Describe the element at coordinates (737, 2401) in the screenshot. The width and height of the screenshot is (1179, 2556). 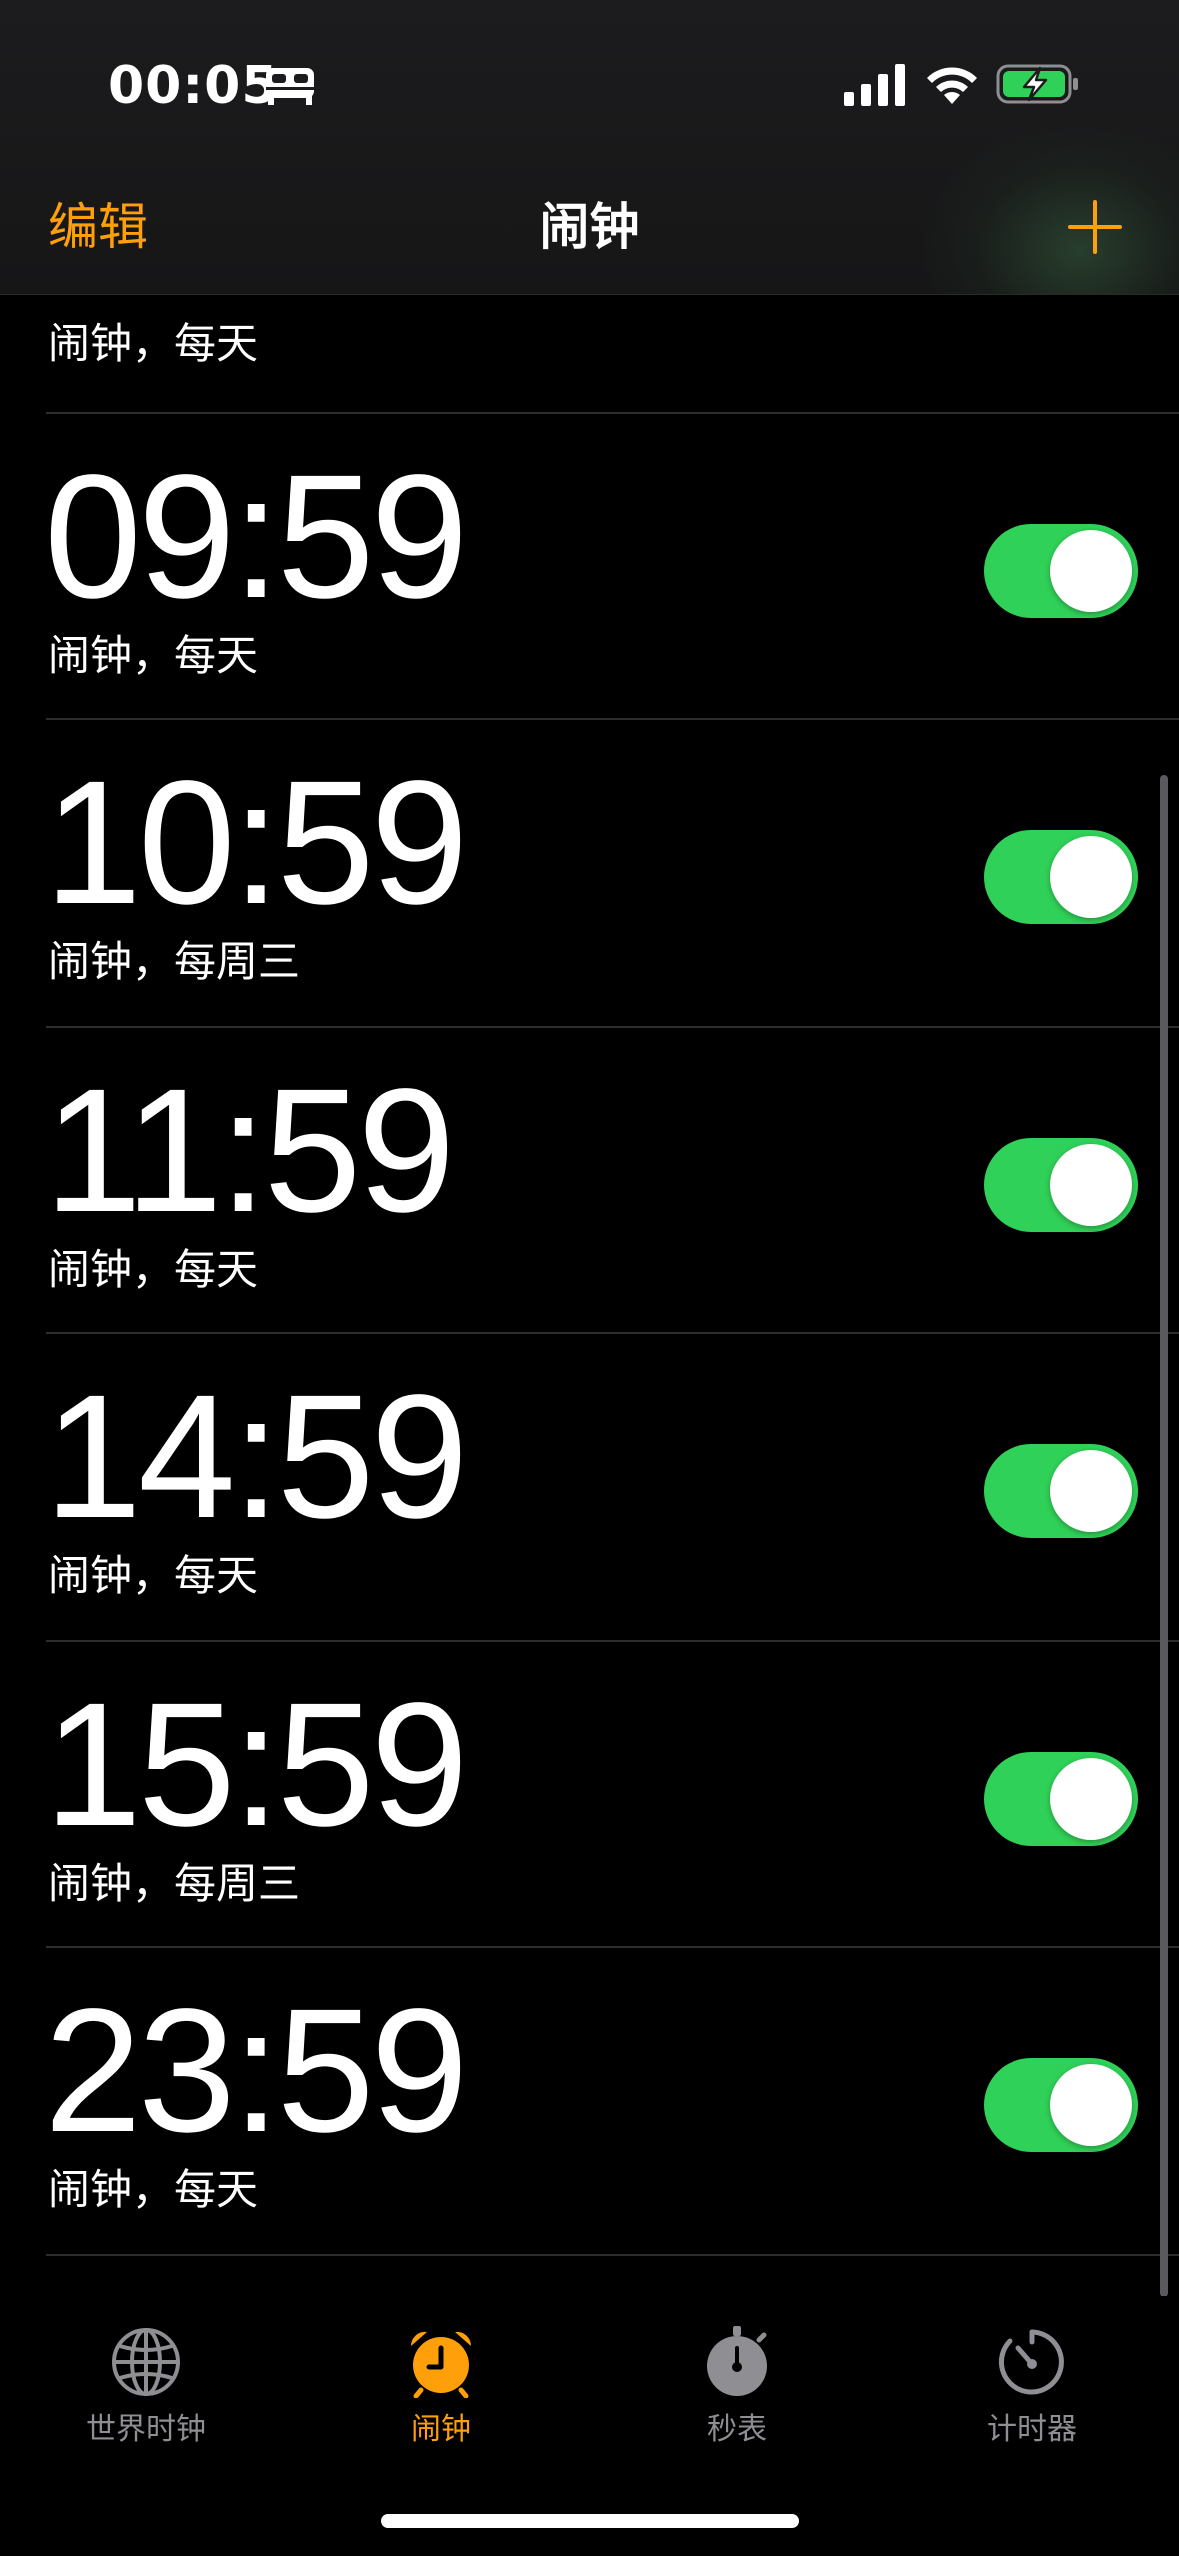
I see `tab-stopwatch: 秒表` at that location.